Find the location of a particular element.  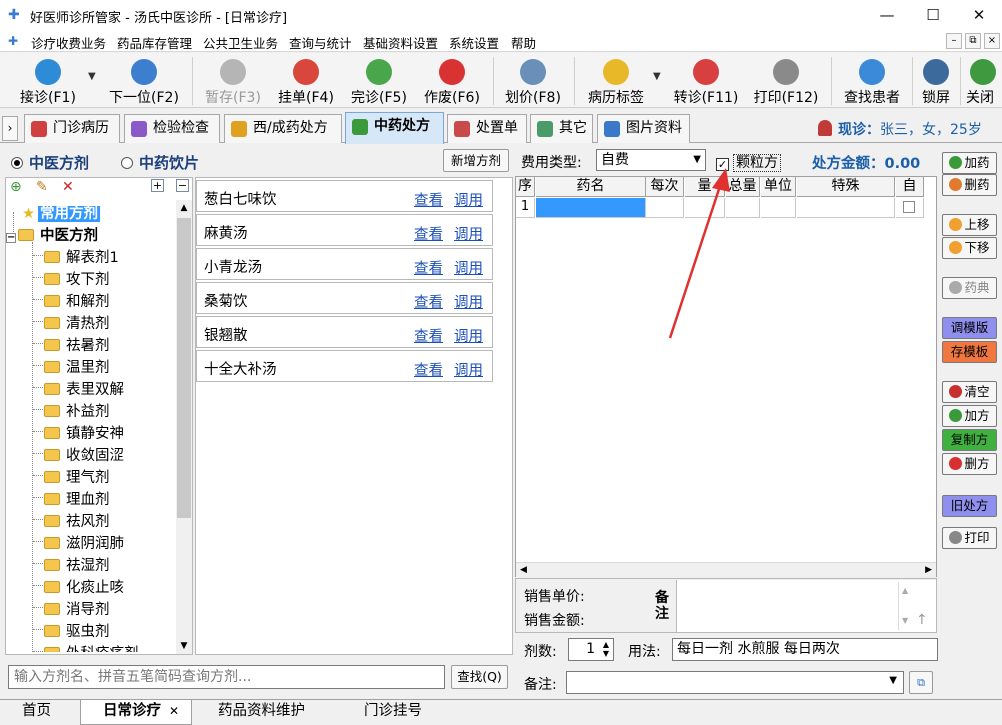

grid-column-header: 自 is located at coordinates (910, 187).